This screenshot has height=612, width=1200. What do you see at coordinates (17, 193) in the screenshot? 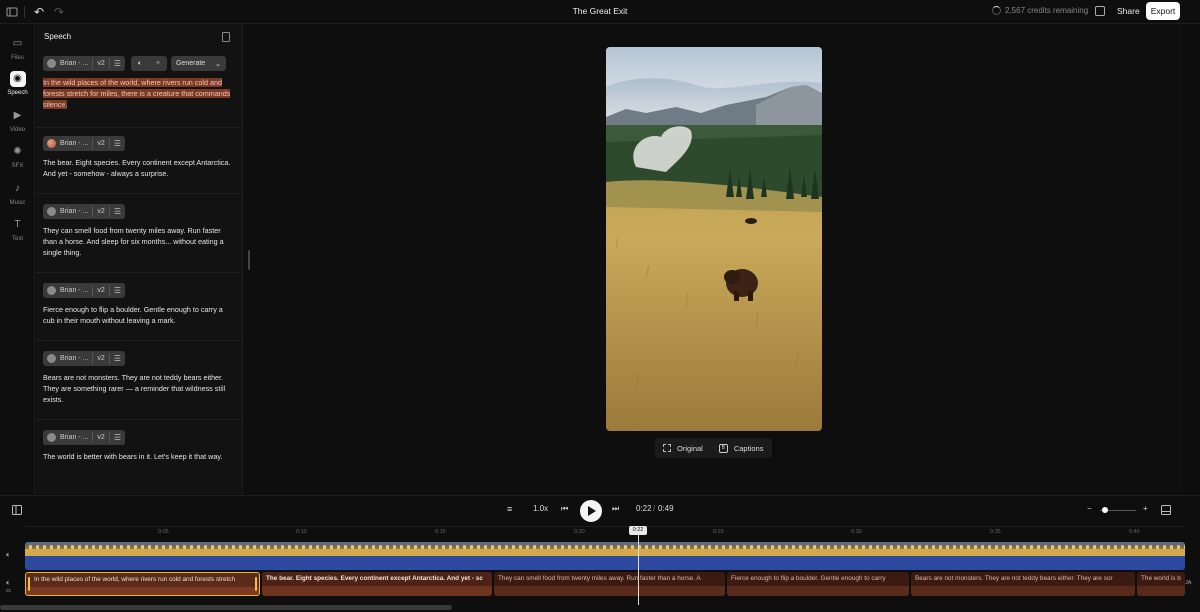
I see `rail-item-music: ♪ Music` at bounding box center [17, 193].